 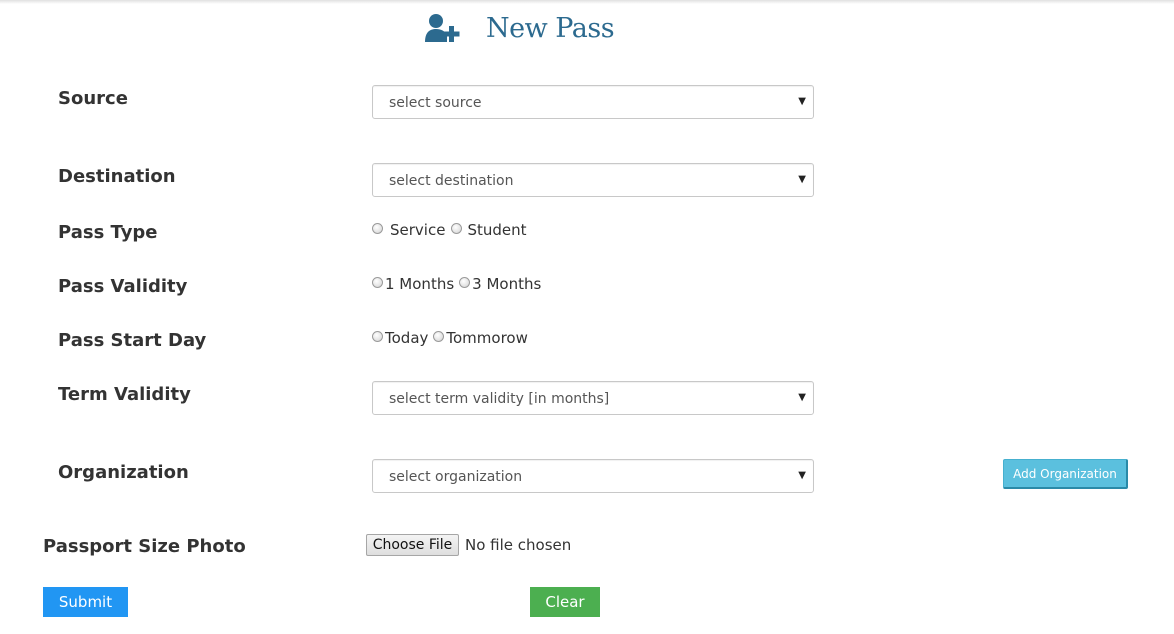 What do you see at coordinates (420, 284) in the screenshot?
I see `pass-validity-1-month-label: 1 Months` at bounding box center [420, 284].